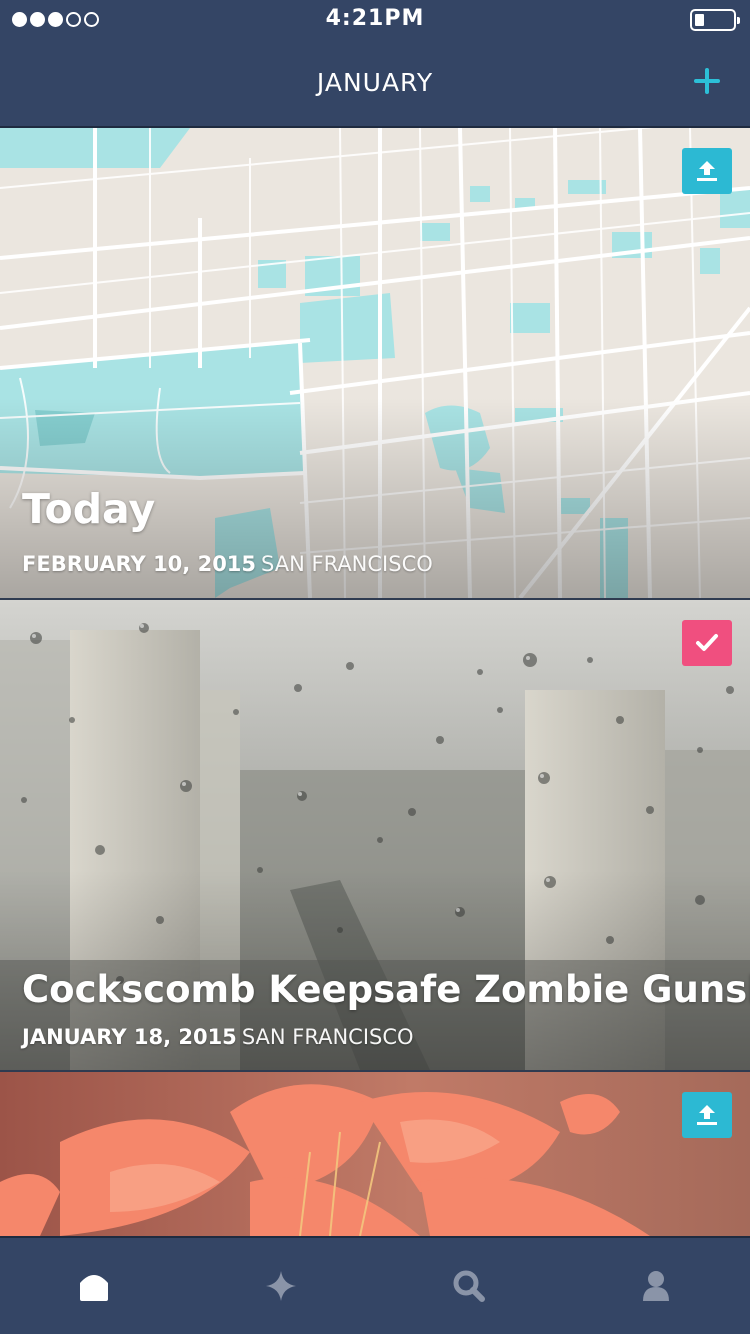 This screenshot has width=750, height=1334. What do you see at coordinates (139, 564) in the screenshot?
I see `entry-date: FEBRUARY 10, 2015` at bounding box center [139, 564].